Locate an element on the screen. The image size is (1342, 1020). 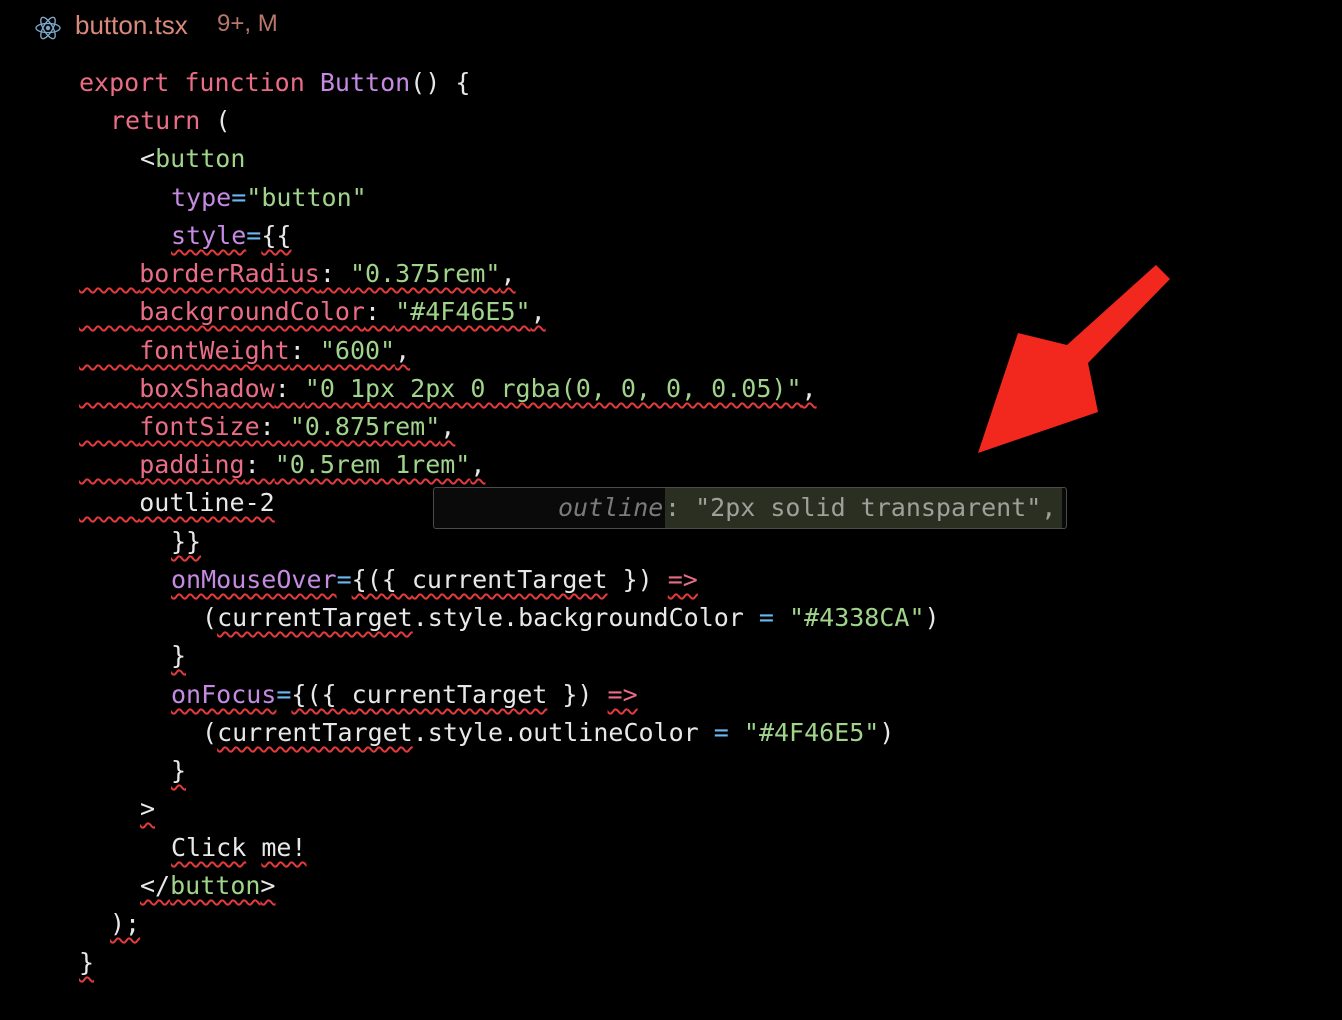
code-line-cursor: outline-2 is located at coordinates (177, 503).